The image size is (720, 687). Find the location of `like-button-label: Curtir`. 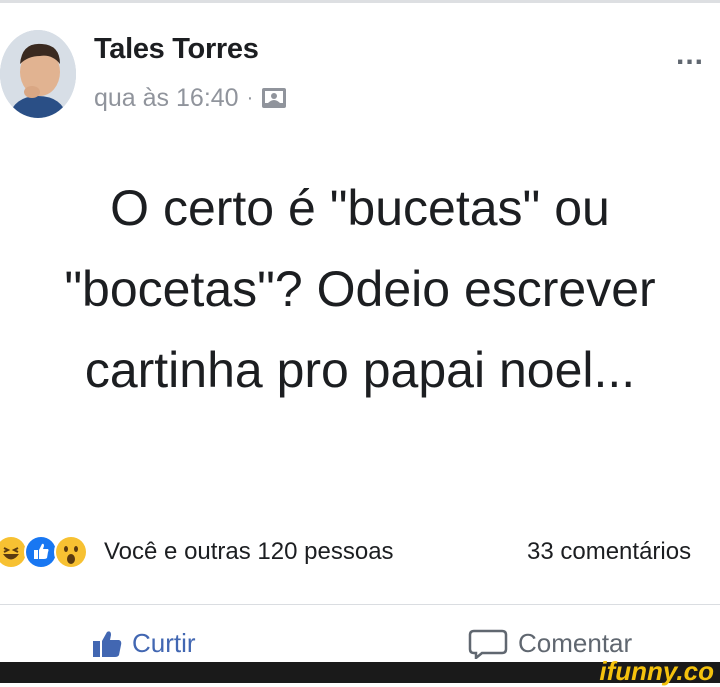

like-button-label: Curtir is located at coordinates (164, 643).